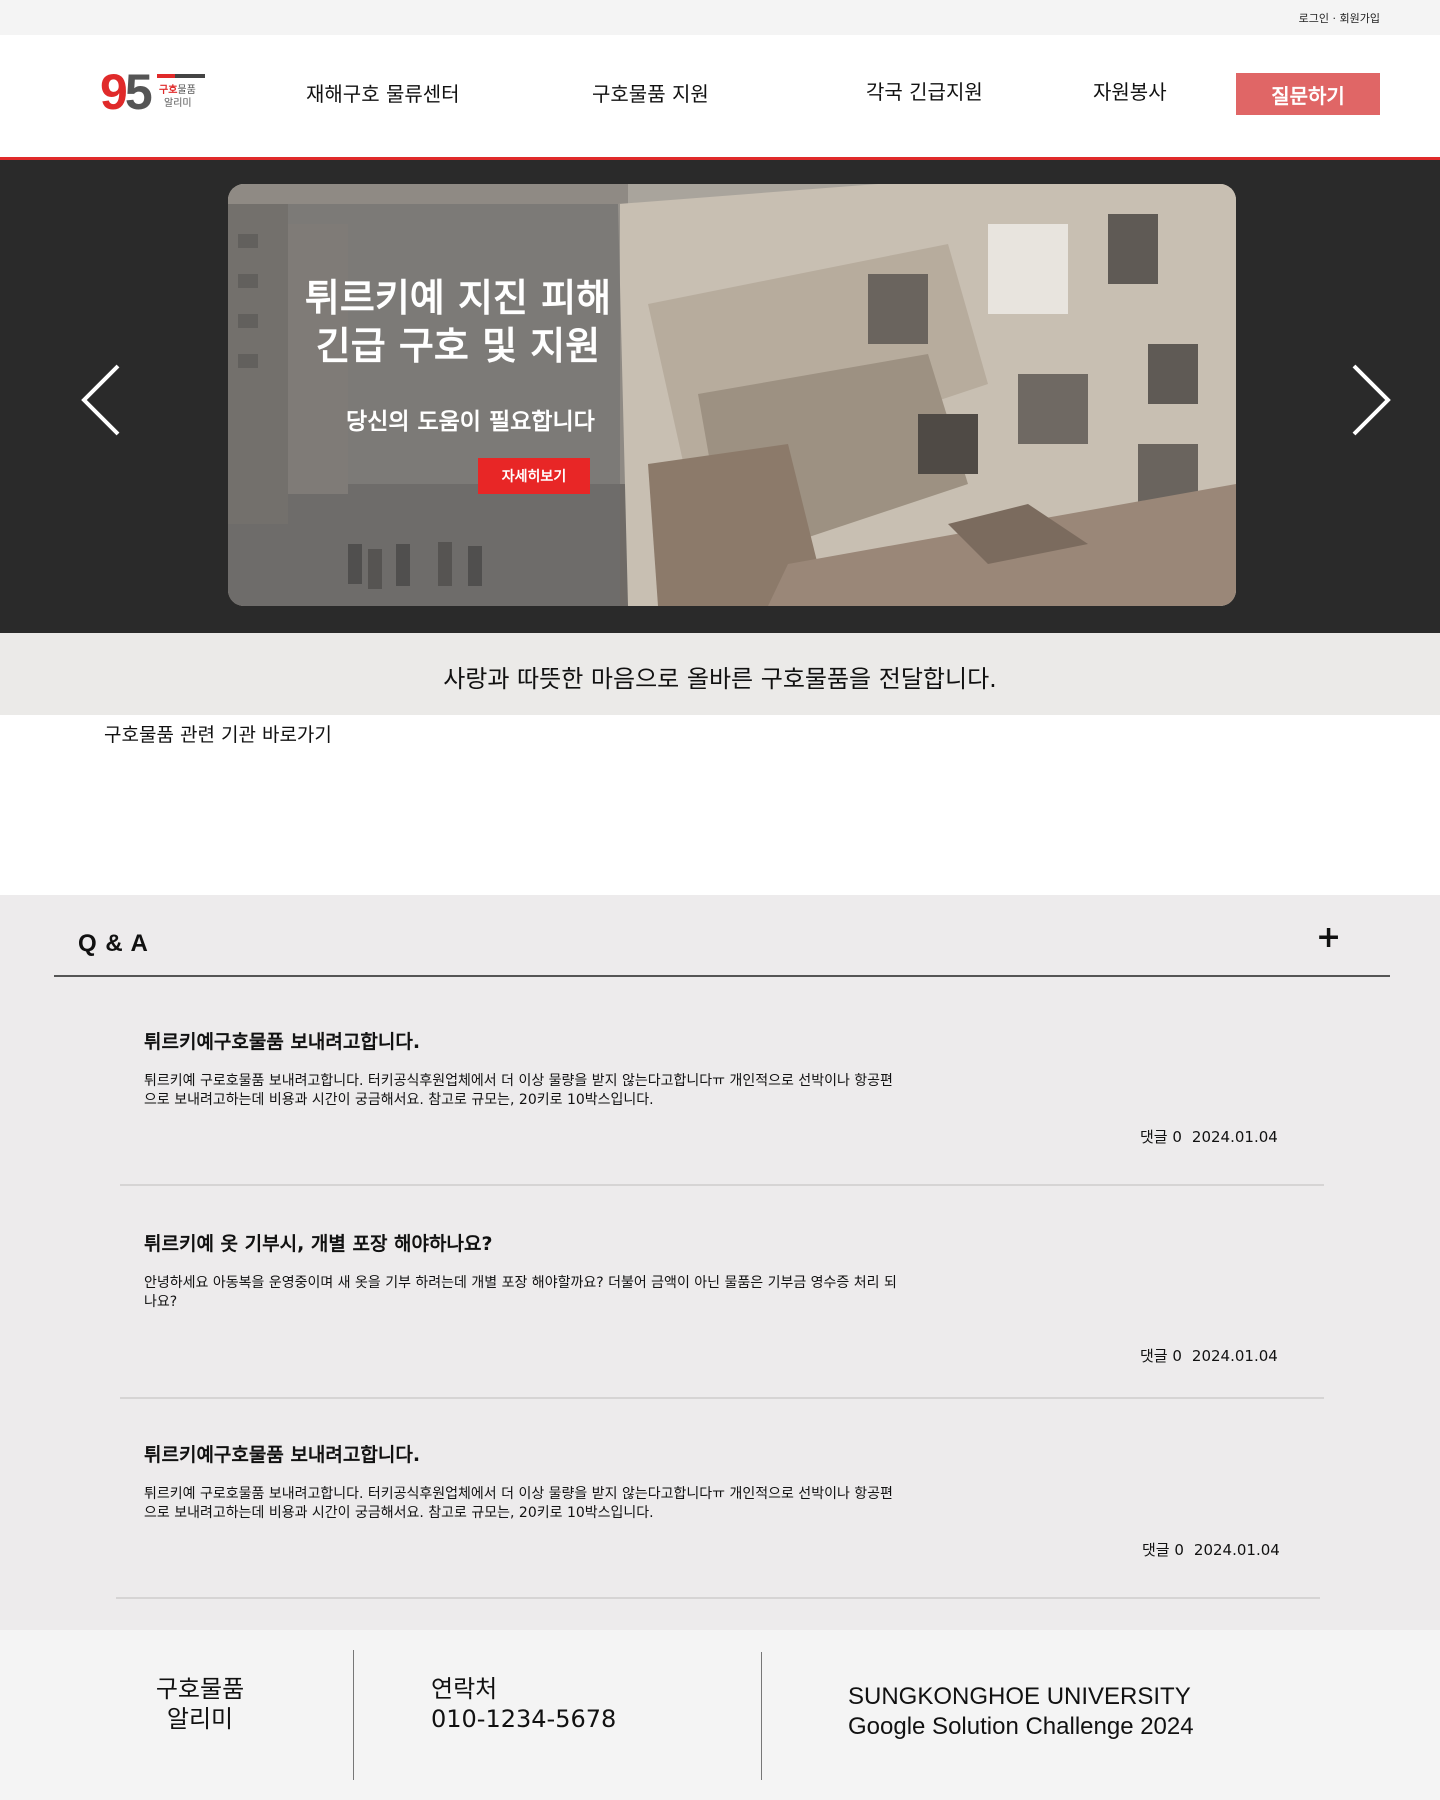 The height and width of the screenshot is (1800, 1440). What do you see at coordinates (722, 976) in the screenshot?
I see `qna-divider` at bounding box center [722, 976].